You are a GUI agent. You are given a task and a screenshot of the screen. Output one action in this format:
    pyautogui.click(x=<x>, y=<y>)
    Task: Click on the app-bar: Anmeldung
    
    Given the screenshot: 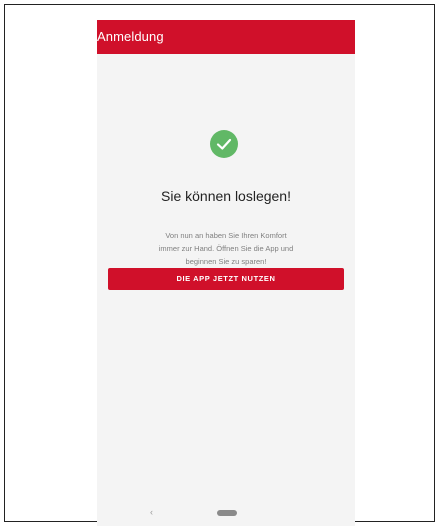 What is the action you would take?
    pyautogui.click(x=226, y=37)
    